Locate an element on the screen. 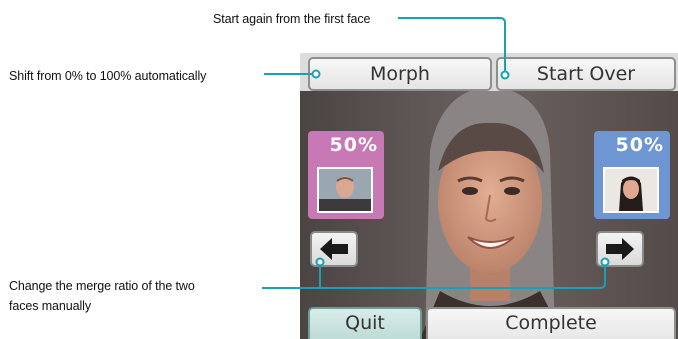 This screenshot has width=678, height=339. morph-dot is located at coordinates (316, 74).